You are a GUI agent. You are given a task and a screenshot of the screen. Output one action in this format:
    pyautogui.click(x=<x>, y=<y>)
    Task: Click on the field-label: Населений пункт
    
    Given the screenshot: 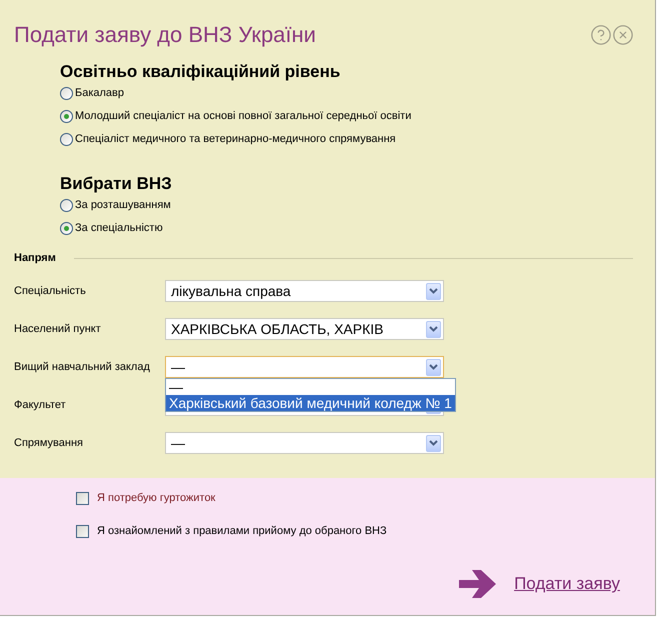 What is the action you would take?
    pyautogui.click(x=58, y=329)
    